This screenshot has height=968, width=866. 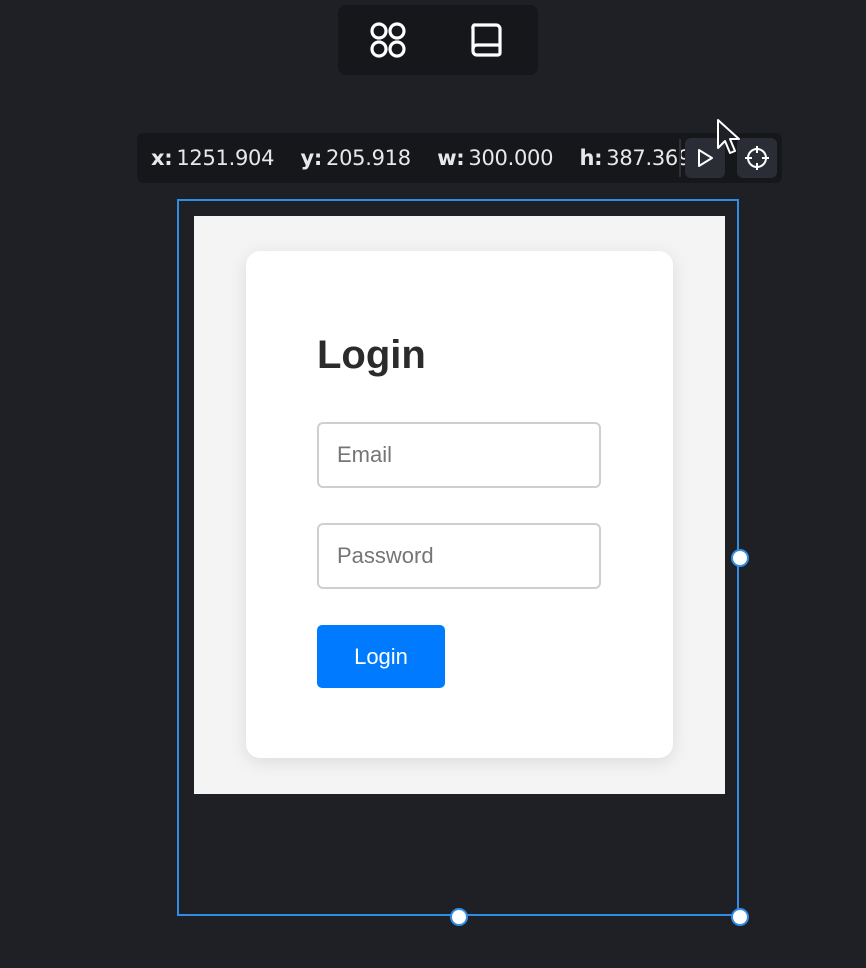 What do you see at coordinates (368, 158) in the screenshot?
I see `y-value: 205.918` at bounding box center [368, 158].